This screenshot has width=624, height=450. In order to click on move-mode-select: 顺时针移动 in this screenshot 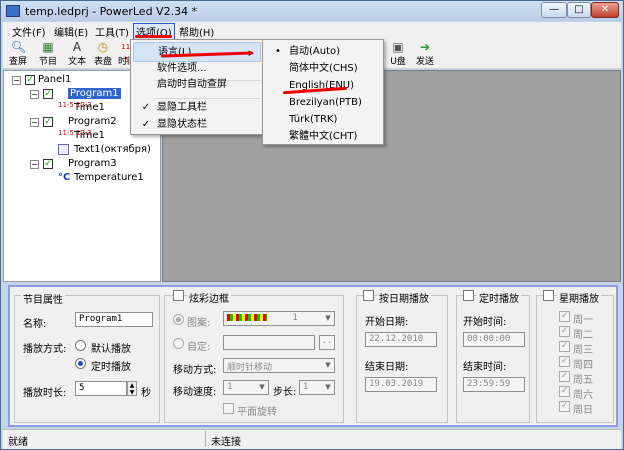, I will do `click(279, 365)`.